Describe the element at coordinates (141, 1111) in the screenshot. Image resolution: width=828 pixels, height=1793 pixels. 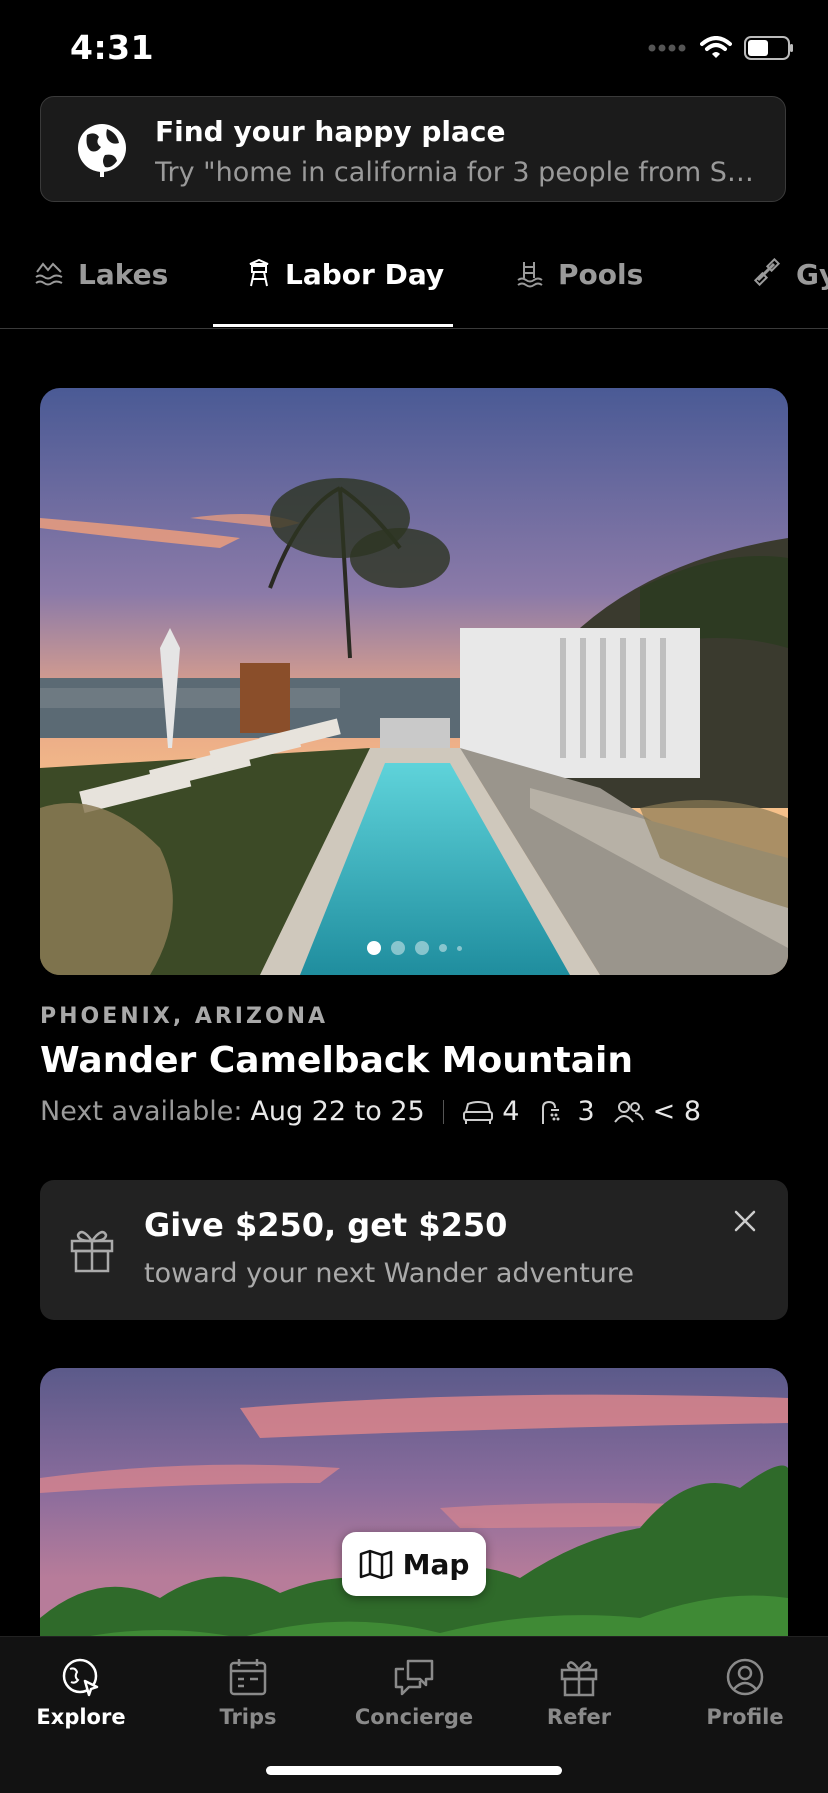
I see `next-available-label: Next available:` at that location.